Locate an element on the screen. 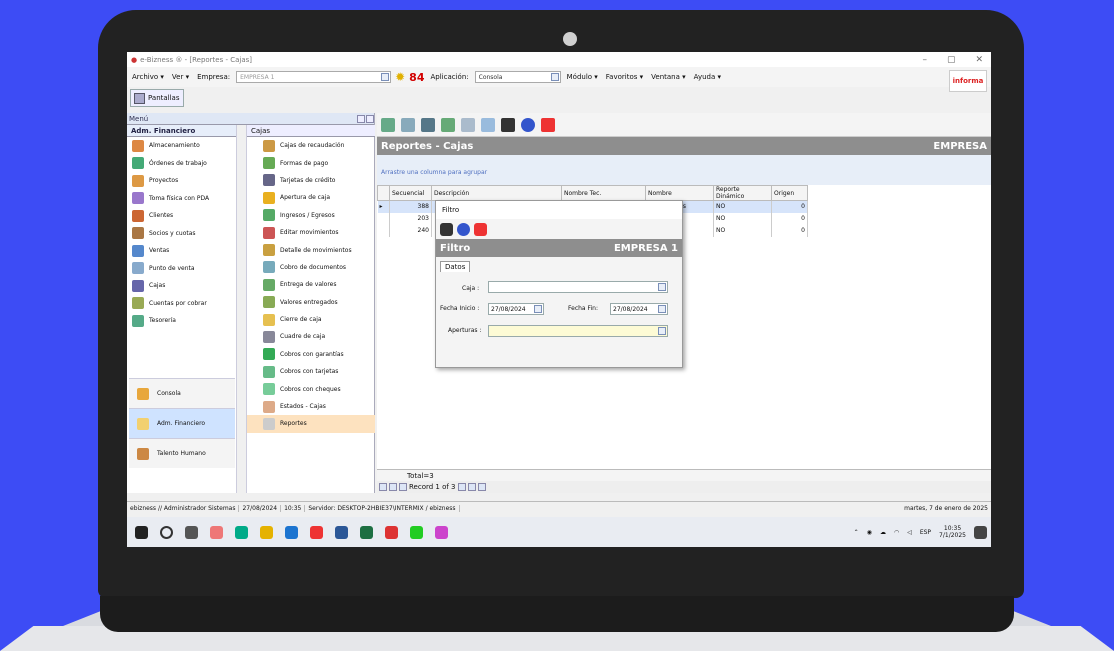 Image resolution: width=1114 pixels, height=651 pixels. module-item: Cajas is located at coordinates (181, 286).